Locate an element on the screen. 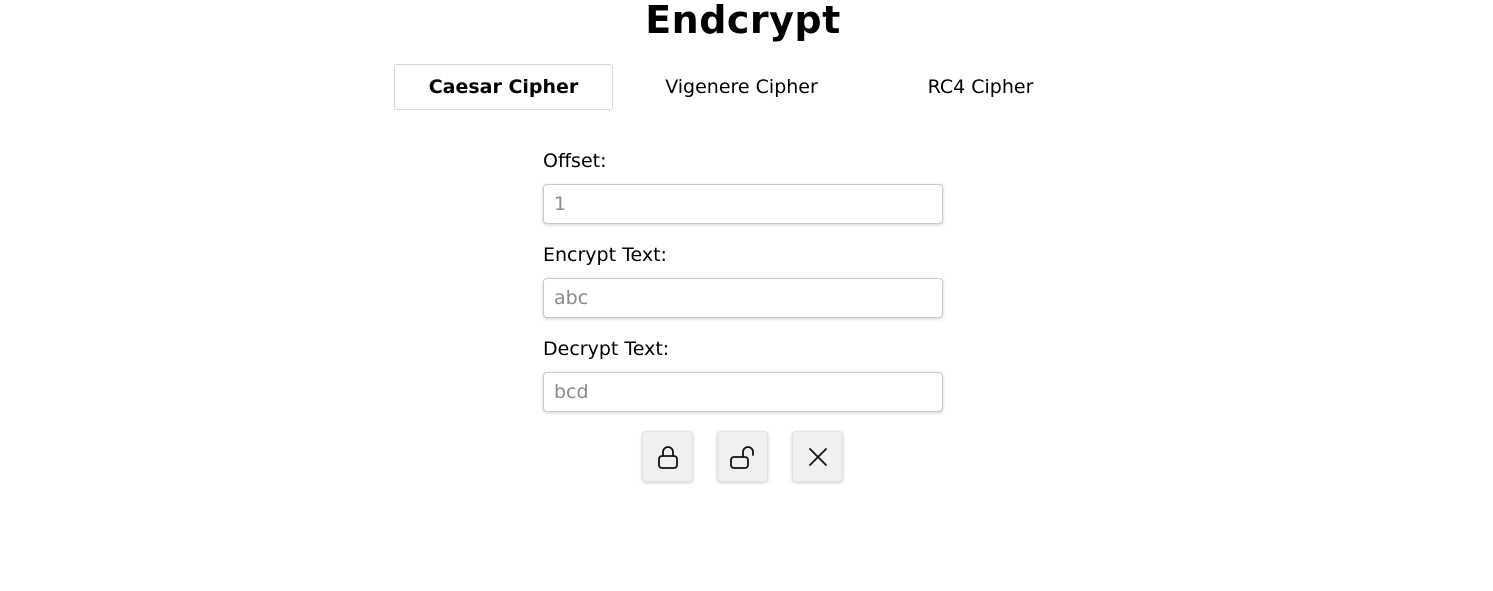 The image size is (1493, 591). tab-rc4-cipher: RC4 Cipher is located at coordinates (980, 87).